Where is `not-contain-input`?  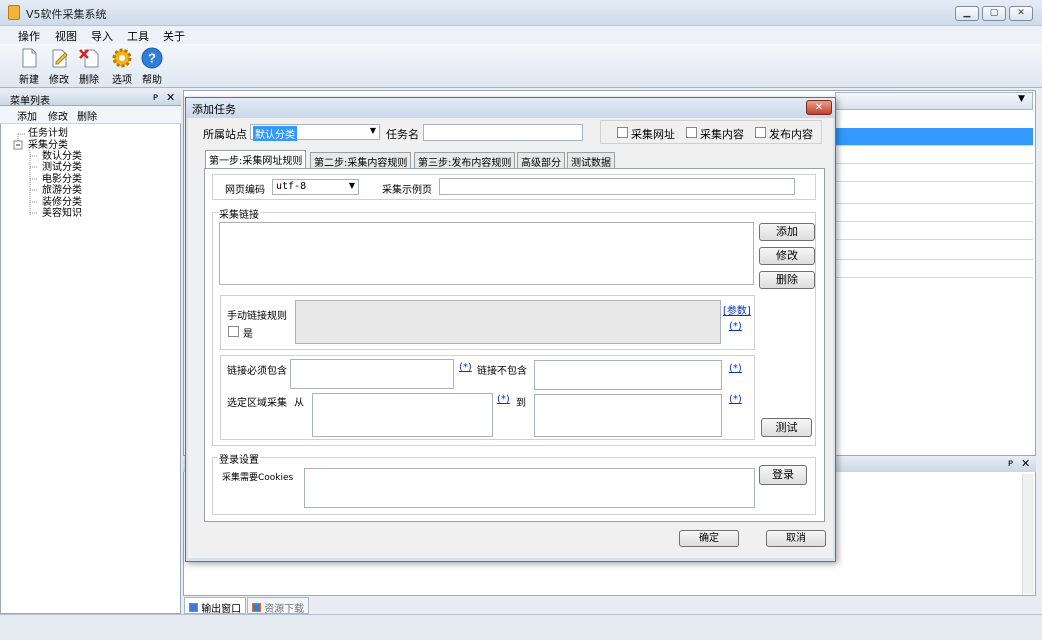
not-contain-input is located at coordinates (628, 375).